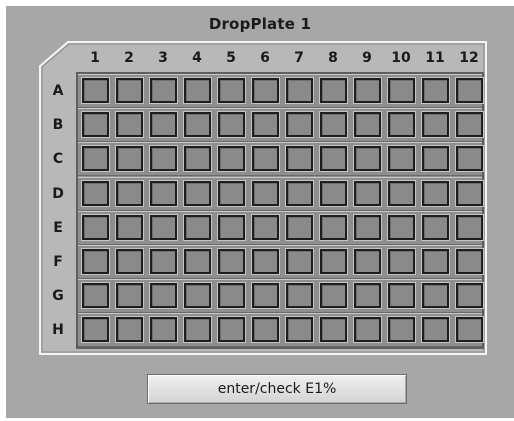 The width and height of the screenshot is (514, 421). What do you see at coordinates (333, 125) in the screenshot?
I see `well-B8` at bounding box center [333, 125].